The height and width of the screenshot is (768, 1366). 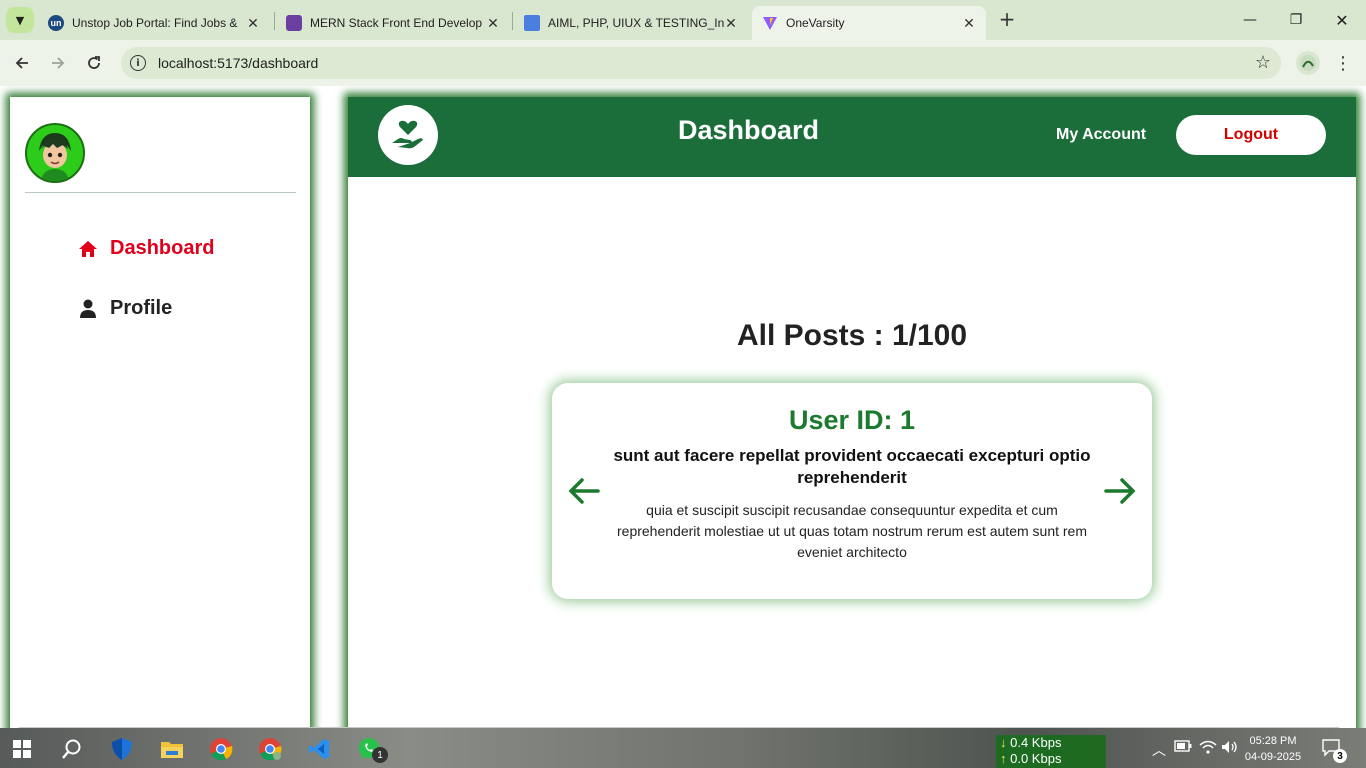 What do you see at coordinates (636, 23) in the screenshot?
I see `tab-title: AIML, PHP, UIUX & TESTING_Int` at bounding box center [636, 23].